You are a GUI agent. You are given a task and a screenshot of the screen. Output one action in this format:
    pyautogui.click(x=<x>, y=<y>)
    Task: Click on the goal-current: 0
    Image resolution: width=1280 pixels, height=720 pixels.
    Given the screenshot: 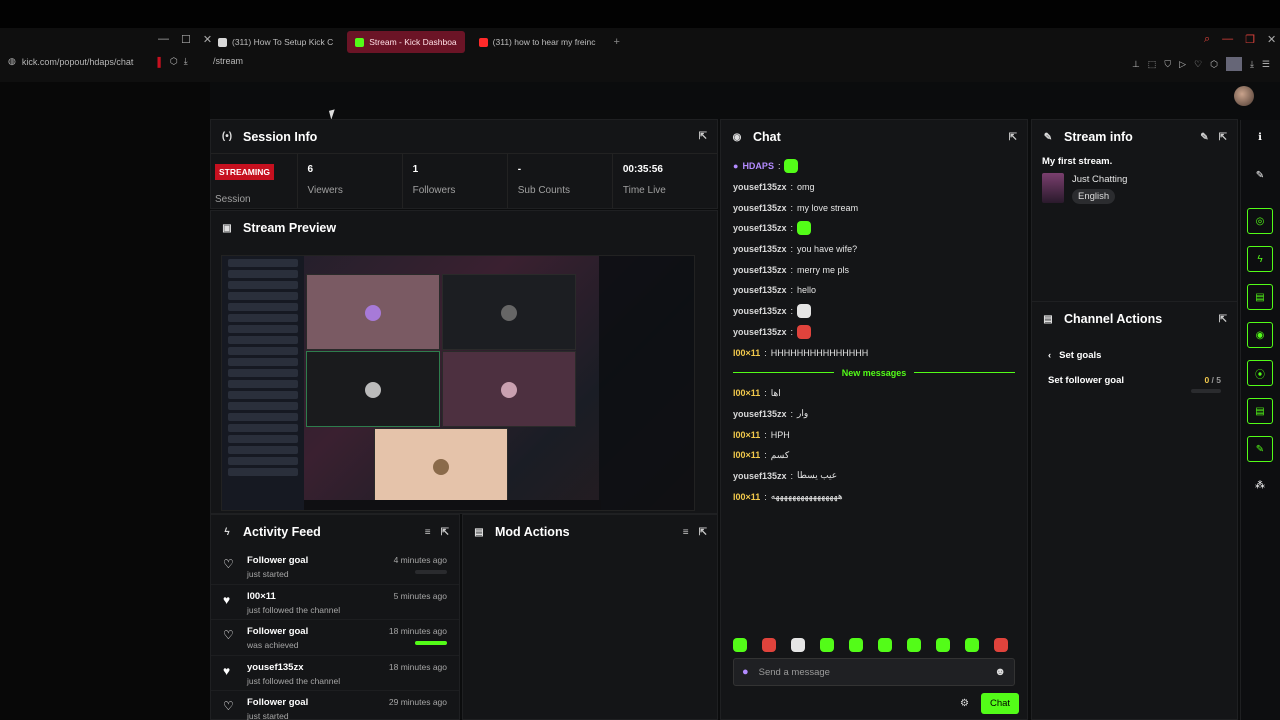 What is the action you would take?
    pyautogui.click(x=1207, y=380)
    